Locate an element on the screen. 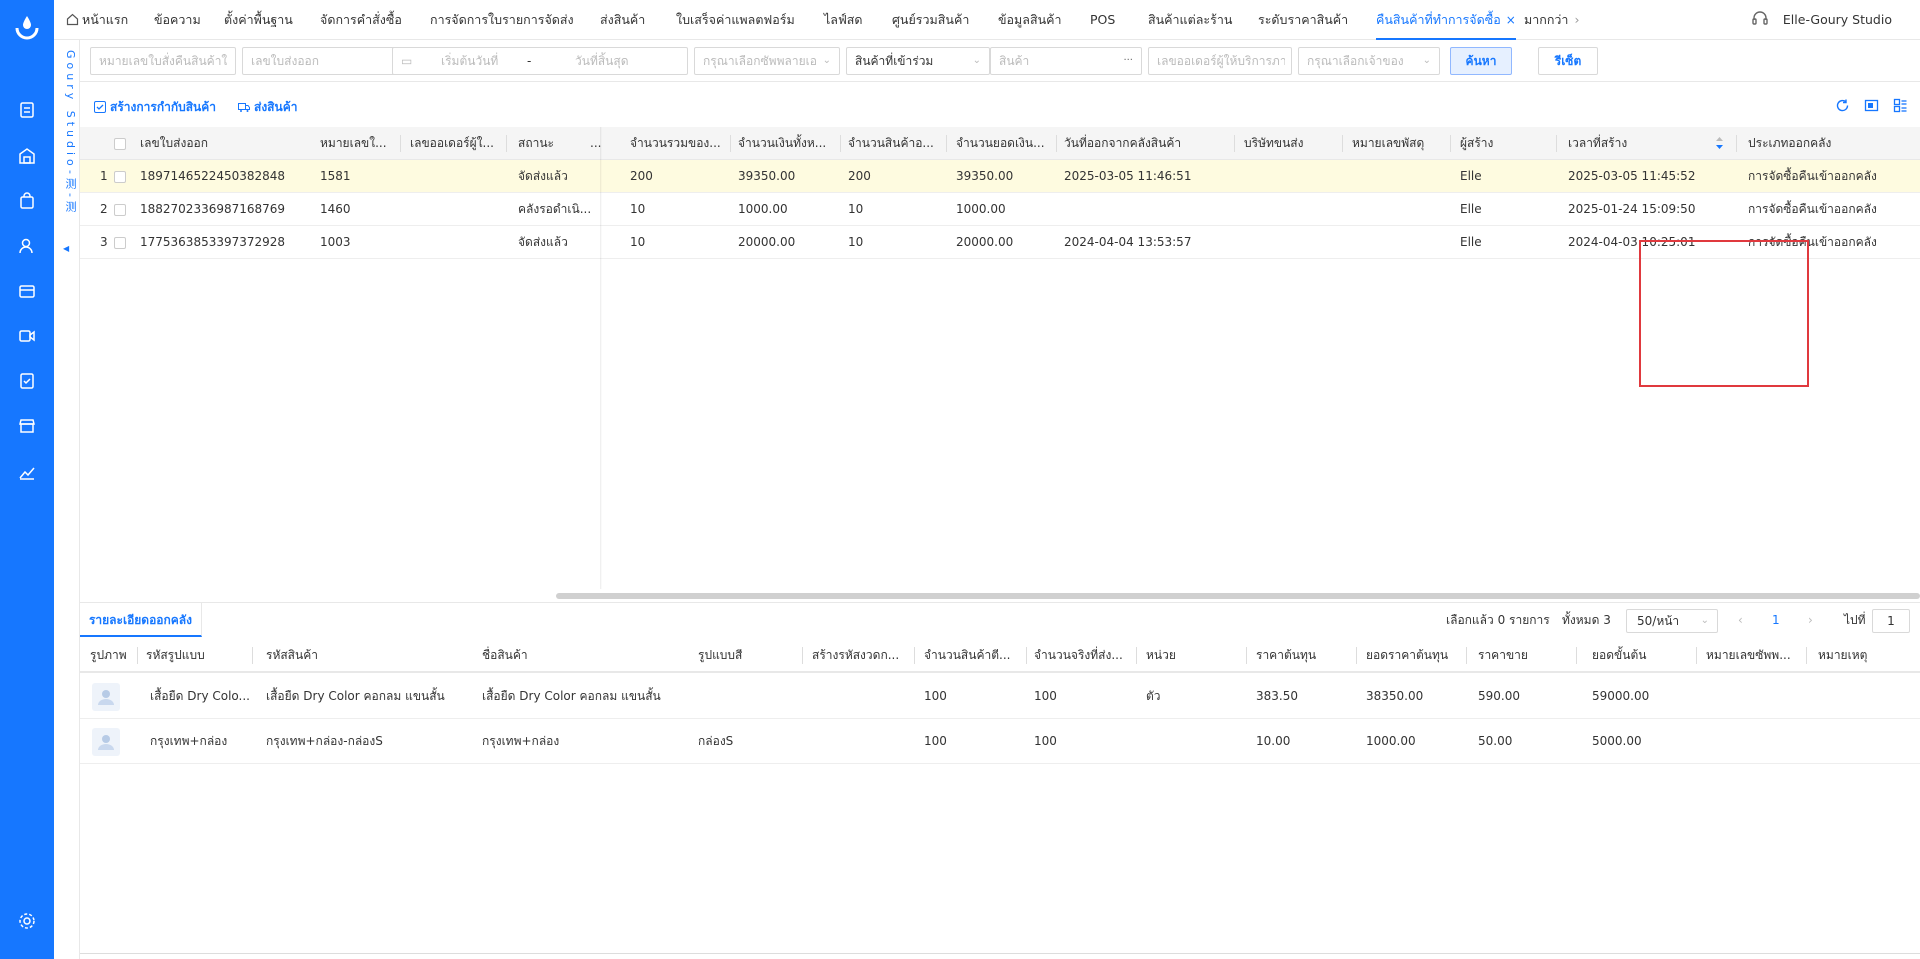 This screenshot has height=959, width=1920. col-color-style: รูปแบบสี is located at coordinates (744, 655).